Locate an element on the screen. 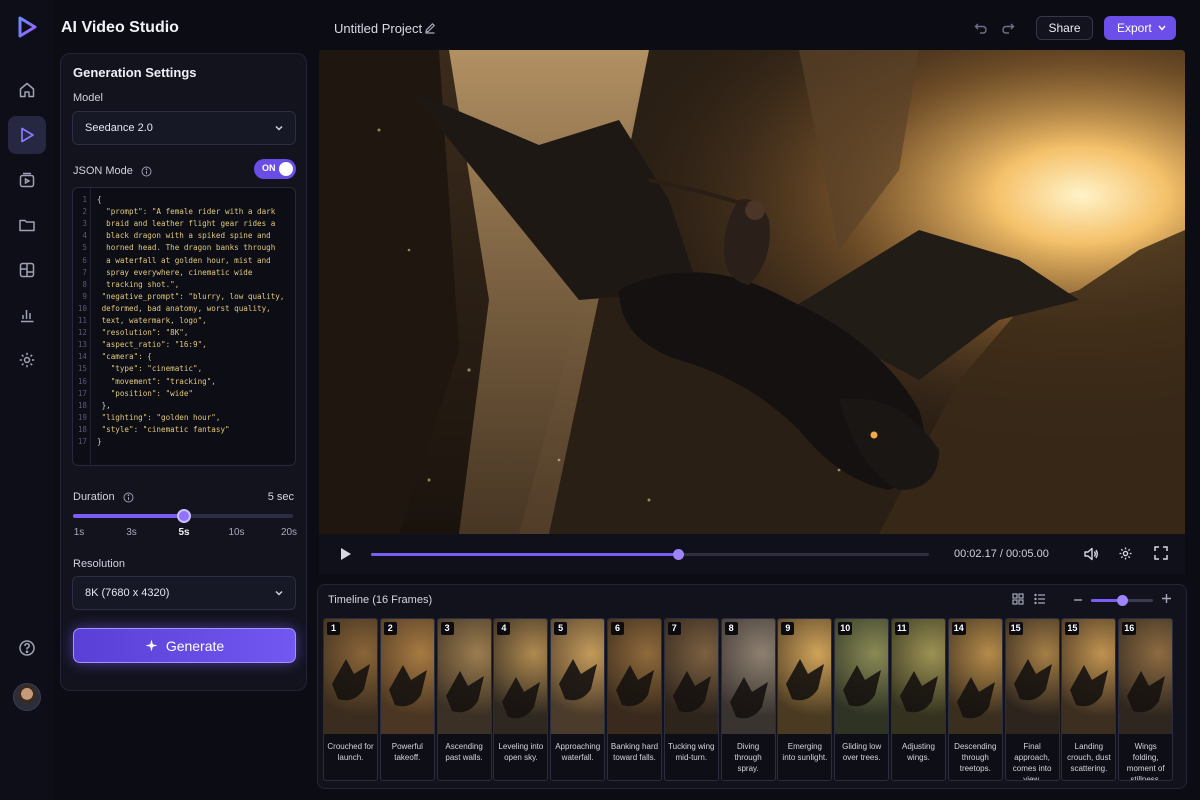  line-number: 9 is located at coordinates (84, 296).